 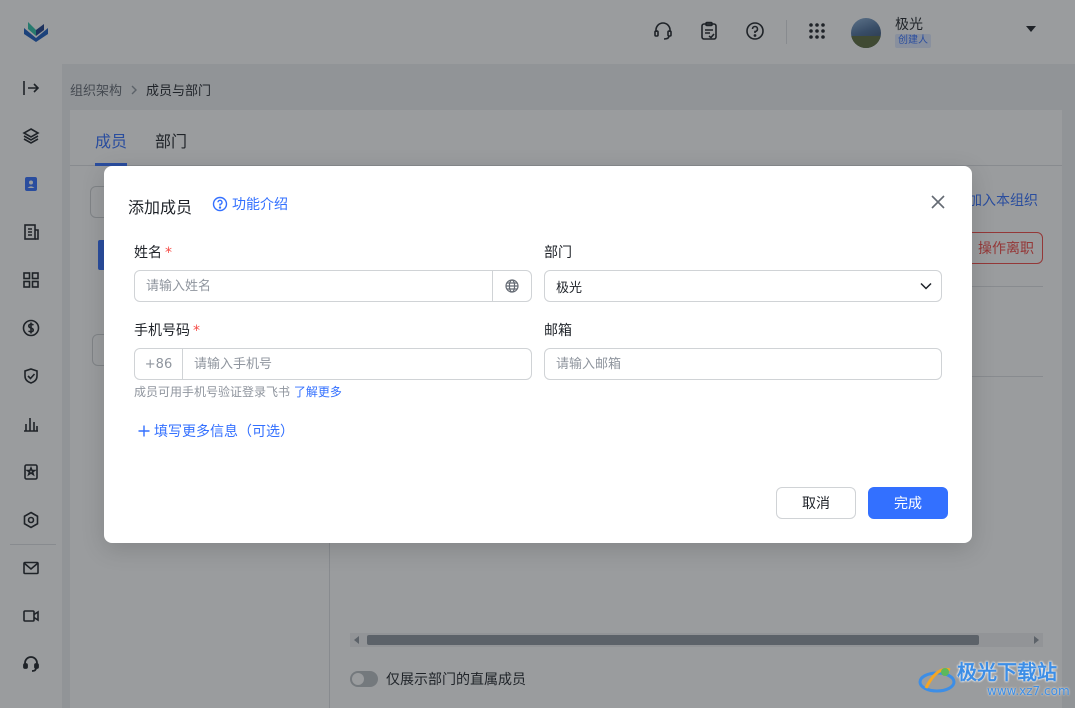 I want to click on close-button, so click(x=938, y=202).